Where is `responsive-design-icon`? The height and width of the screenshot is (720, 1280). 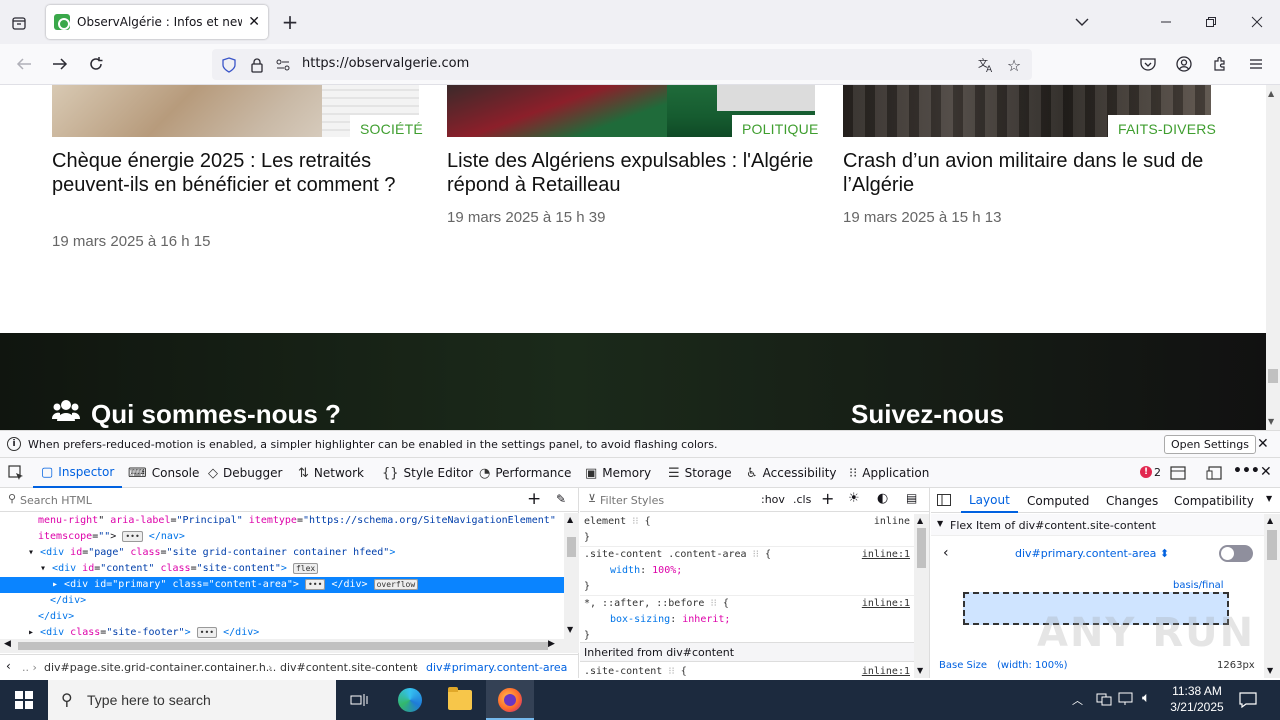 responsive-design-icon is located at coordinates (1214, 473).